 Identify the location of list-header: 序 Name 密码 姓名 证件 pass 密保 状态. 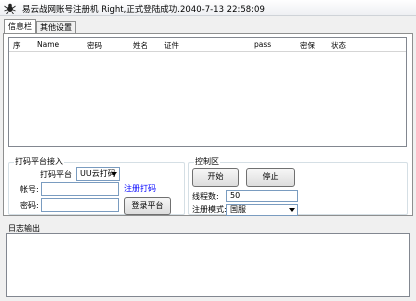
(207, 45).